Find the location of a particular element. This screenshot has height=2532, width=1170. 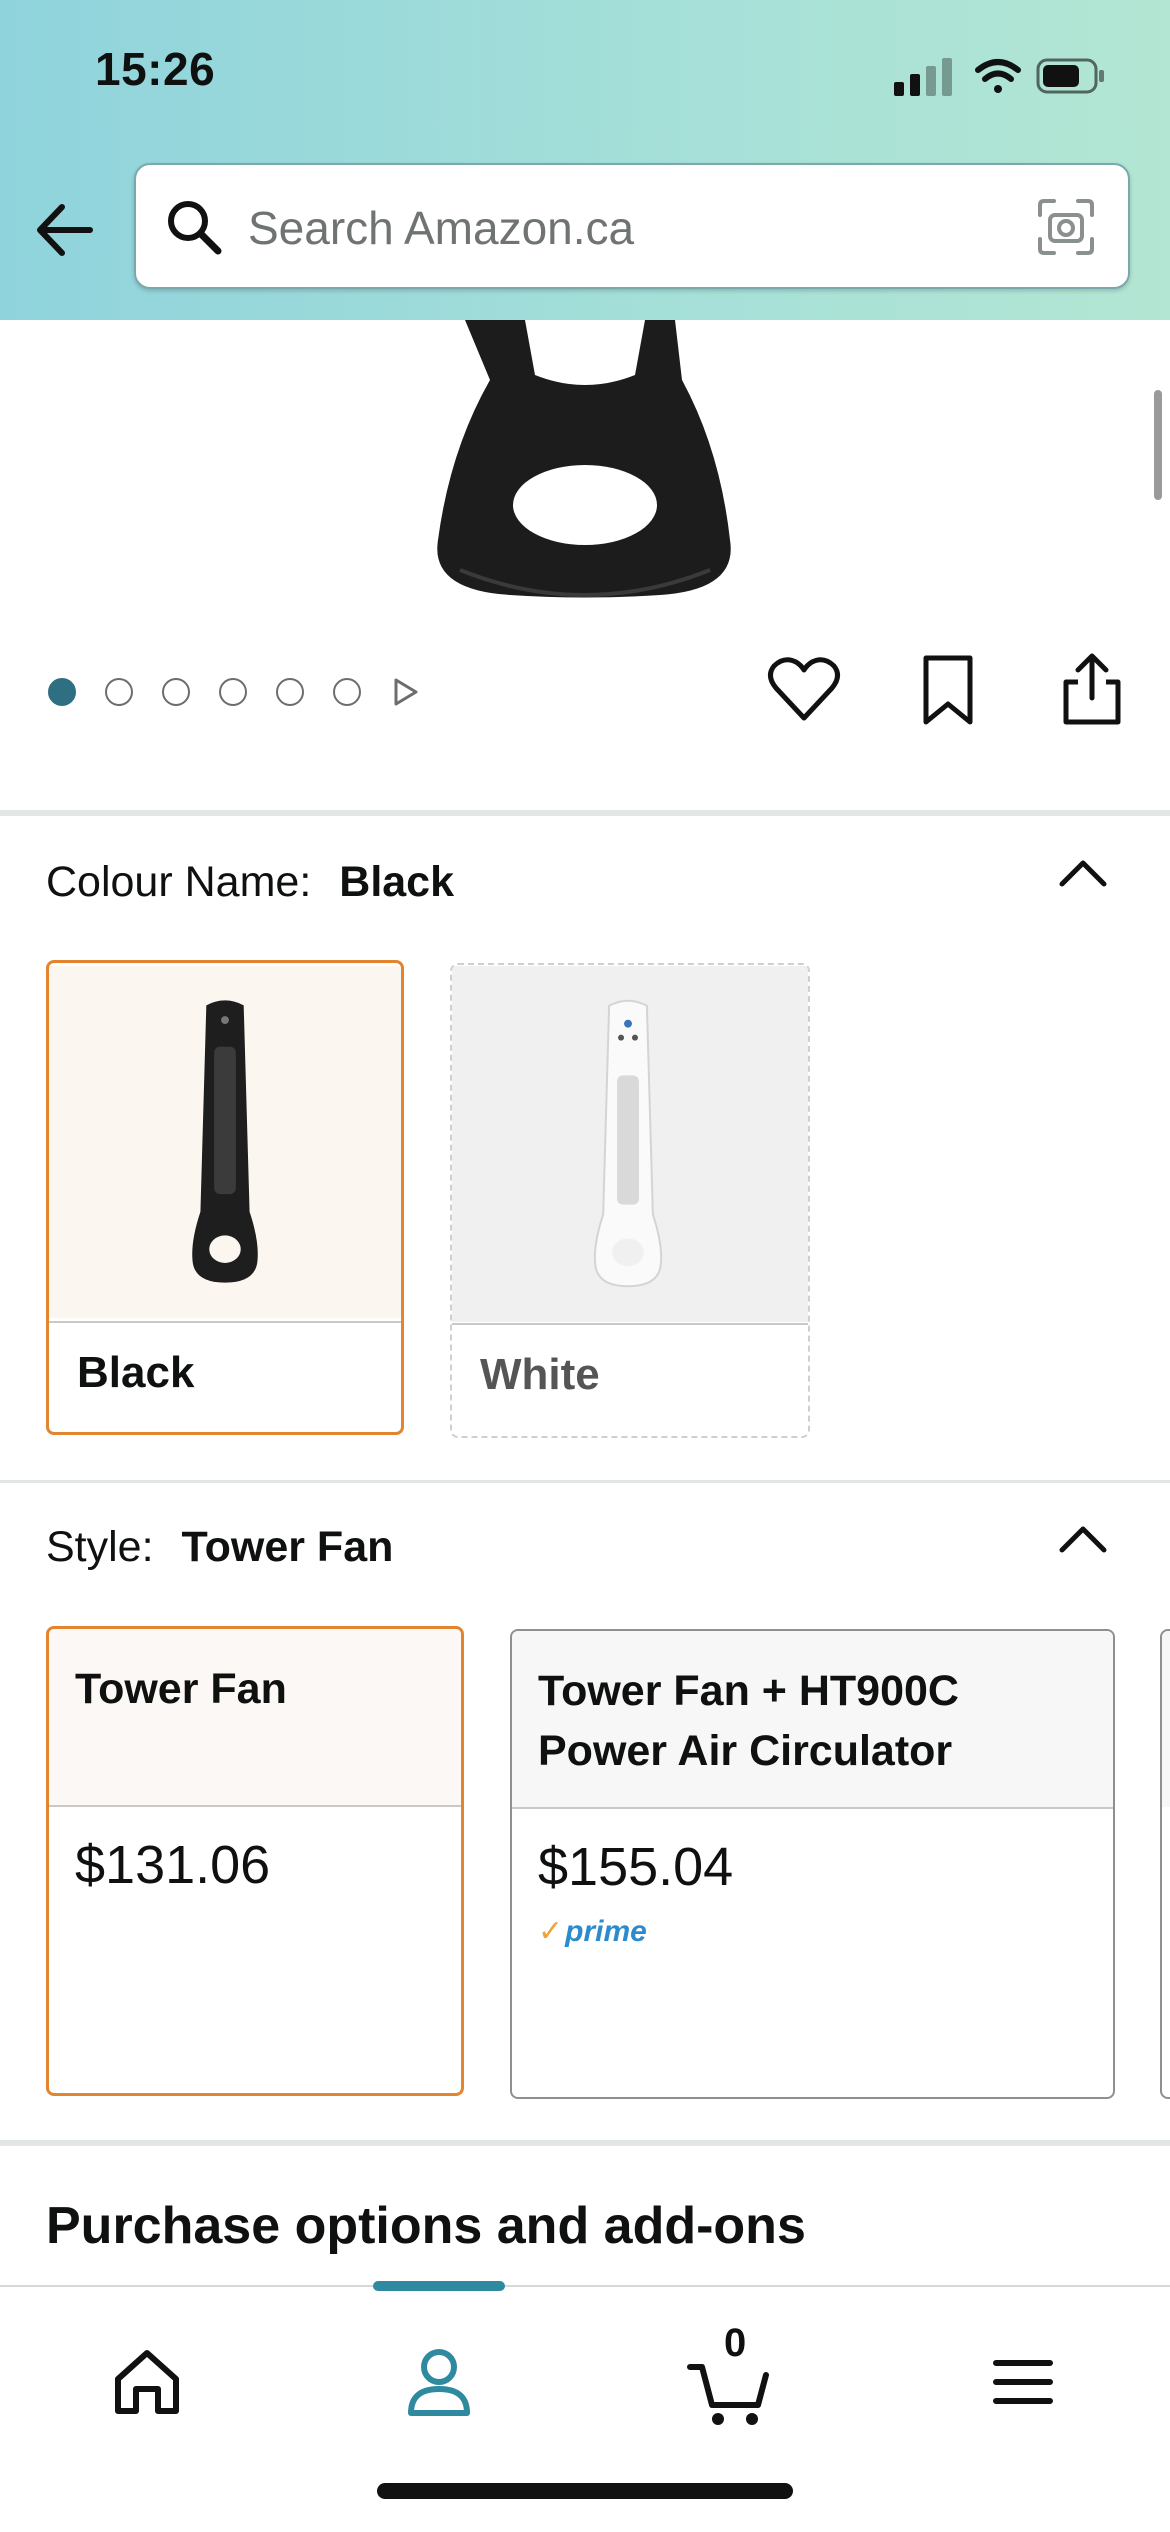

prime-badge: ✓prime is located at coordinates (592, 1931).